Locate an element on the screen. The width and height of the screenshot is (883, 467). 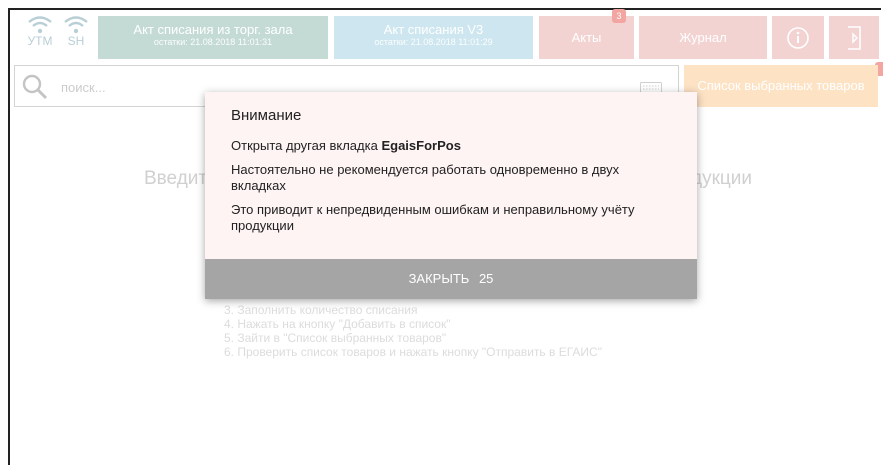
journal-label: Журнал is located at coordinates (703, 37).